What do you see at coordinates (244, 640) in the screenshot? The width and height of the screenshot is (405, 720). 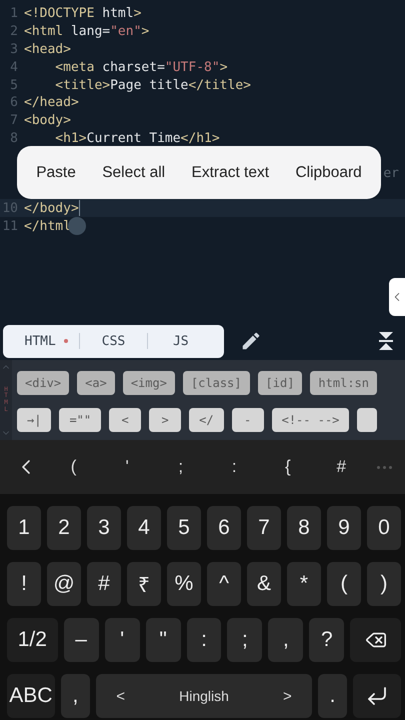 I see `key: ;` at bounding box center [244, 640].